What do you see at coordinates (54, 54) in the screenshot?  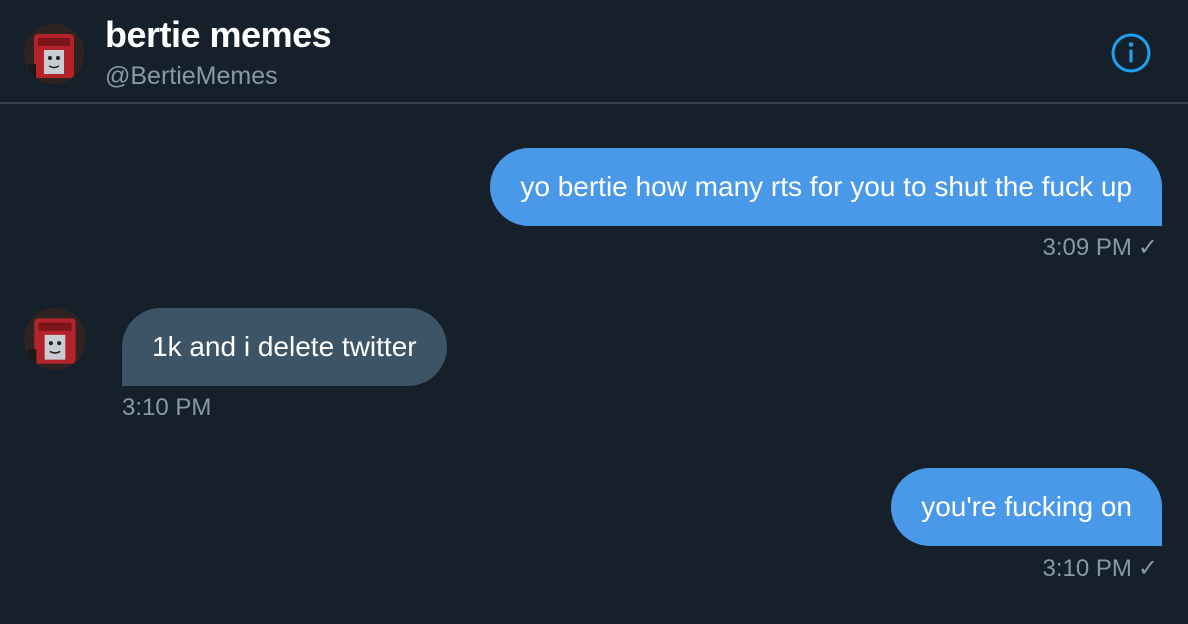 I see `avatar` at bounding box center [54, 54].